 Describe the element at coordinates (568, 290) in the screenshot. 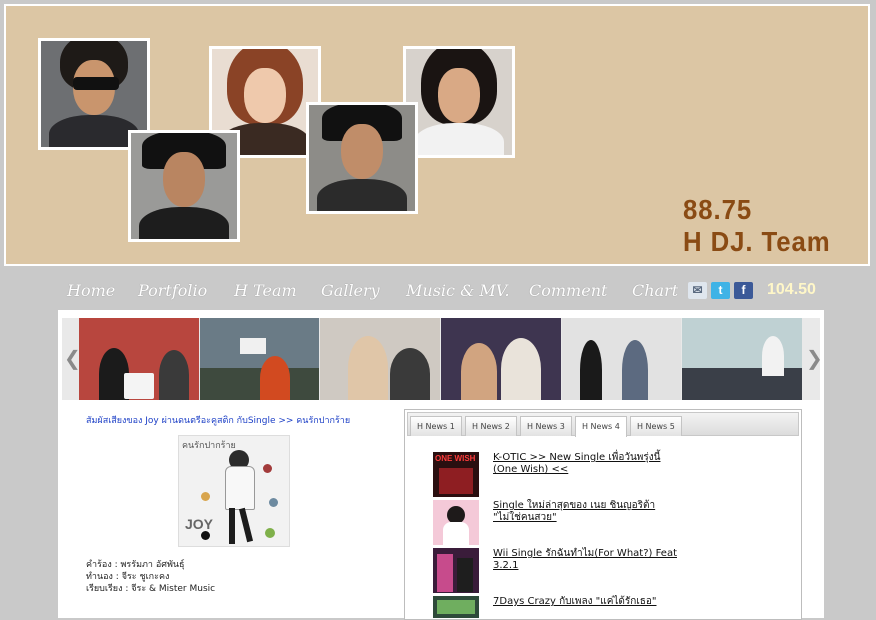

I see `nav-comment: Comment` at that location.